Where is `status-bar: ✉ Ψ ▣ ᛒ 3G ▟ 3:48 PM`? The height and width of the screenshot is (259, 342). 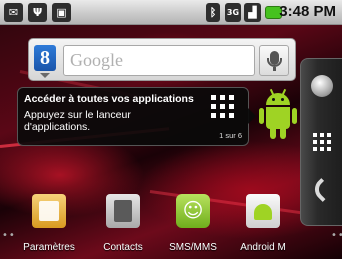
status-bar: ✉ Ψ ▣ ᛒ 3G ▟ 3:48 PM is located at coordinates (171, 12).